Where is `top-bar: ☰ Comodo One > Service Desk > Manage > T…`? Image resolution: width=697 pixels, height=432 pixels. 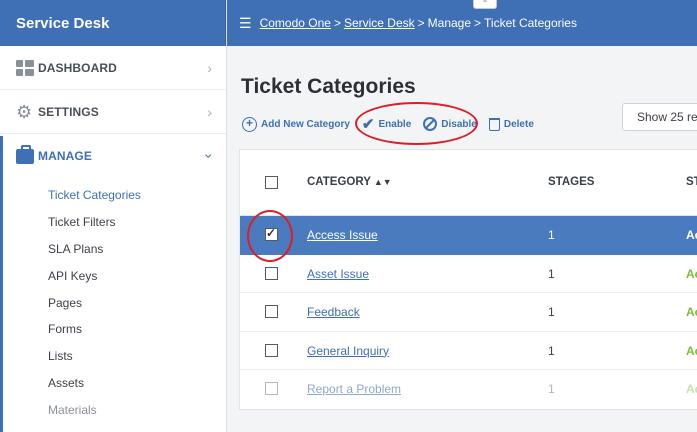 top-bar: ☰ Comodo One > Service Desk > Manage > T… is located at coordinates (462, 23).